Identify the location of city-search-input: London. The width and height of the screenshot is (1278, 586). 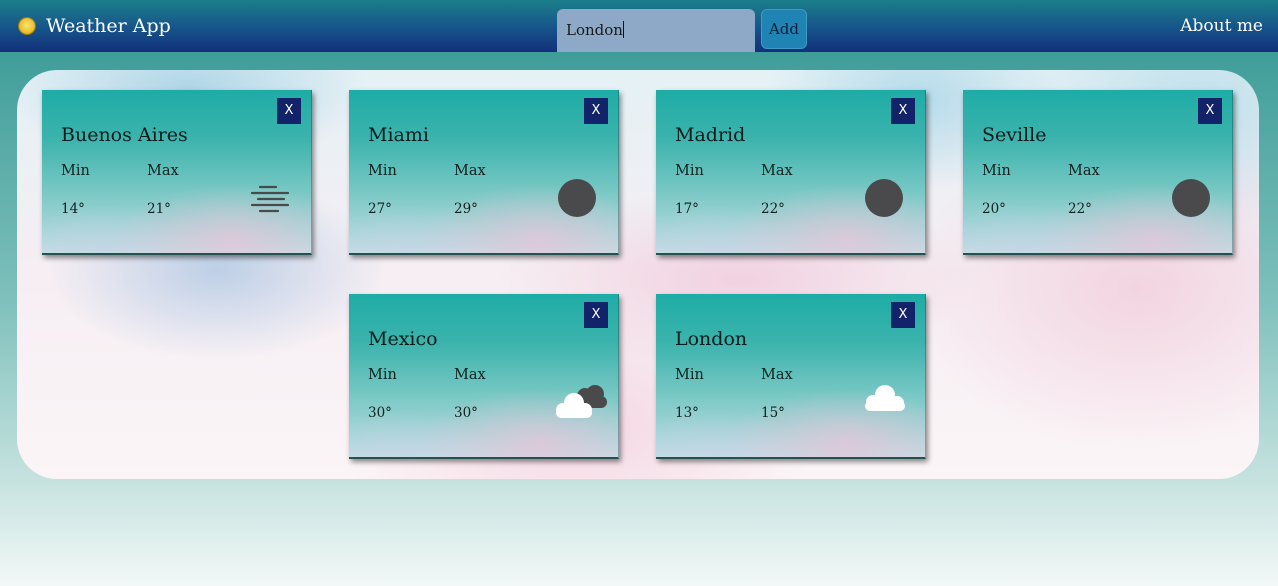
(656, 30).